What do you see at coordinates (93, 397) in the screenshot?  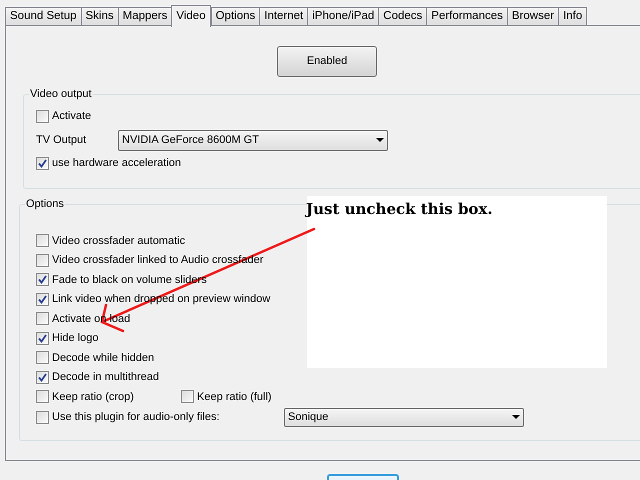 I see `checkbox-label: Keep ratio (crop)` at bounding box center [93, 397].